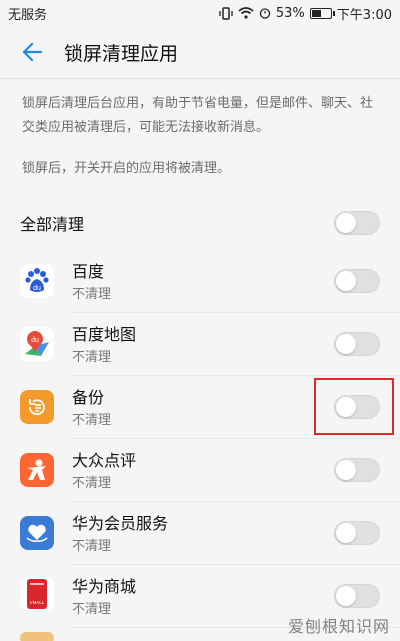 Image resolution: width=400 pixels, height=641 pixels. Describe the element at coordinates (246, 13) in the screenshot. I see `wifi-icon` at that location.